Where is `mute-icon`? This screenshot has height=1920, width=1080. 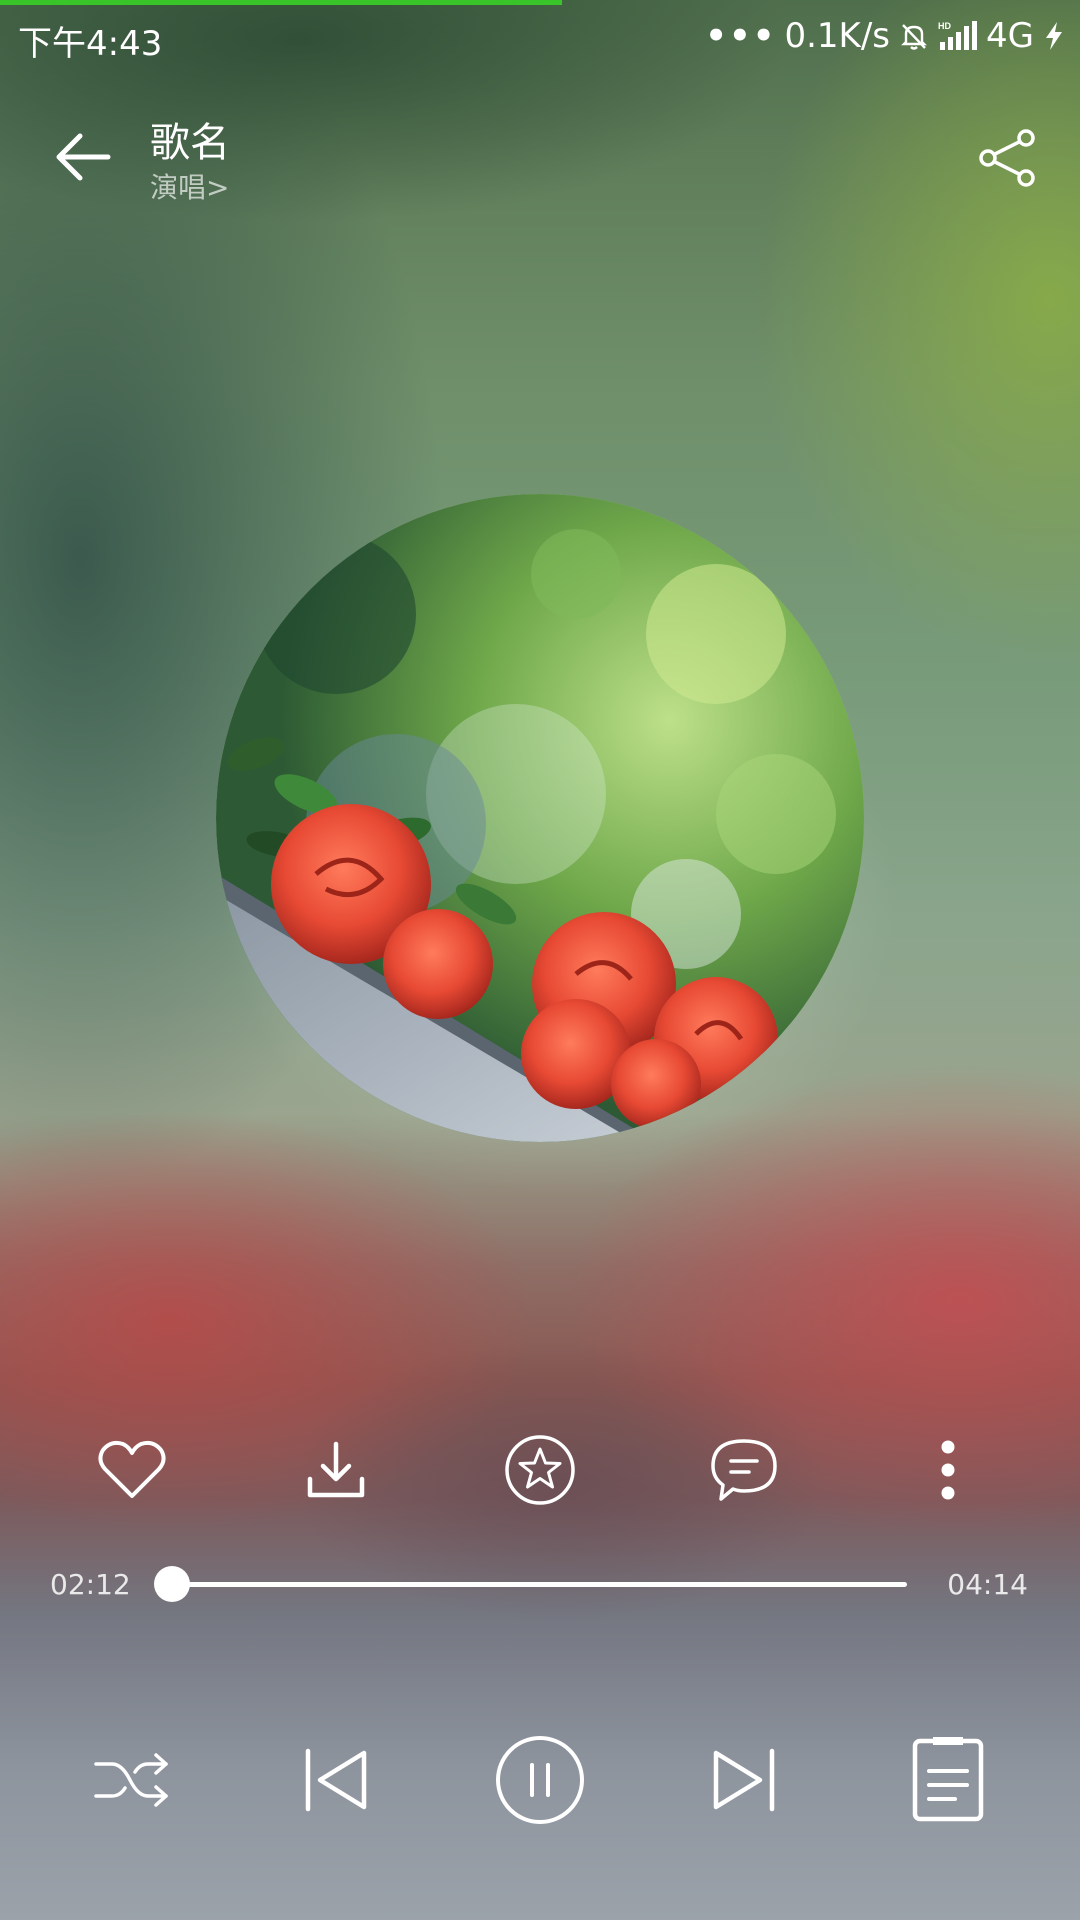 mute-icon is located at coordinates (914, 36).